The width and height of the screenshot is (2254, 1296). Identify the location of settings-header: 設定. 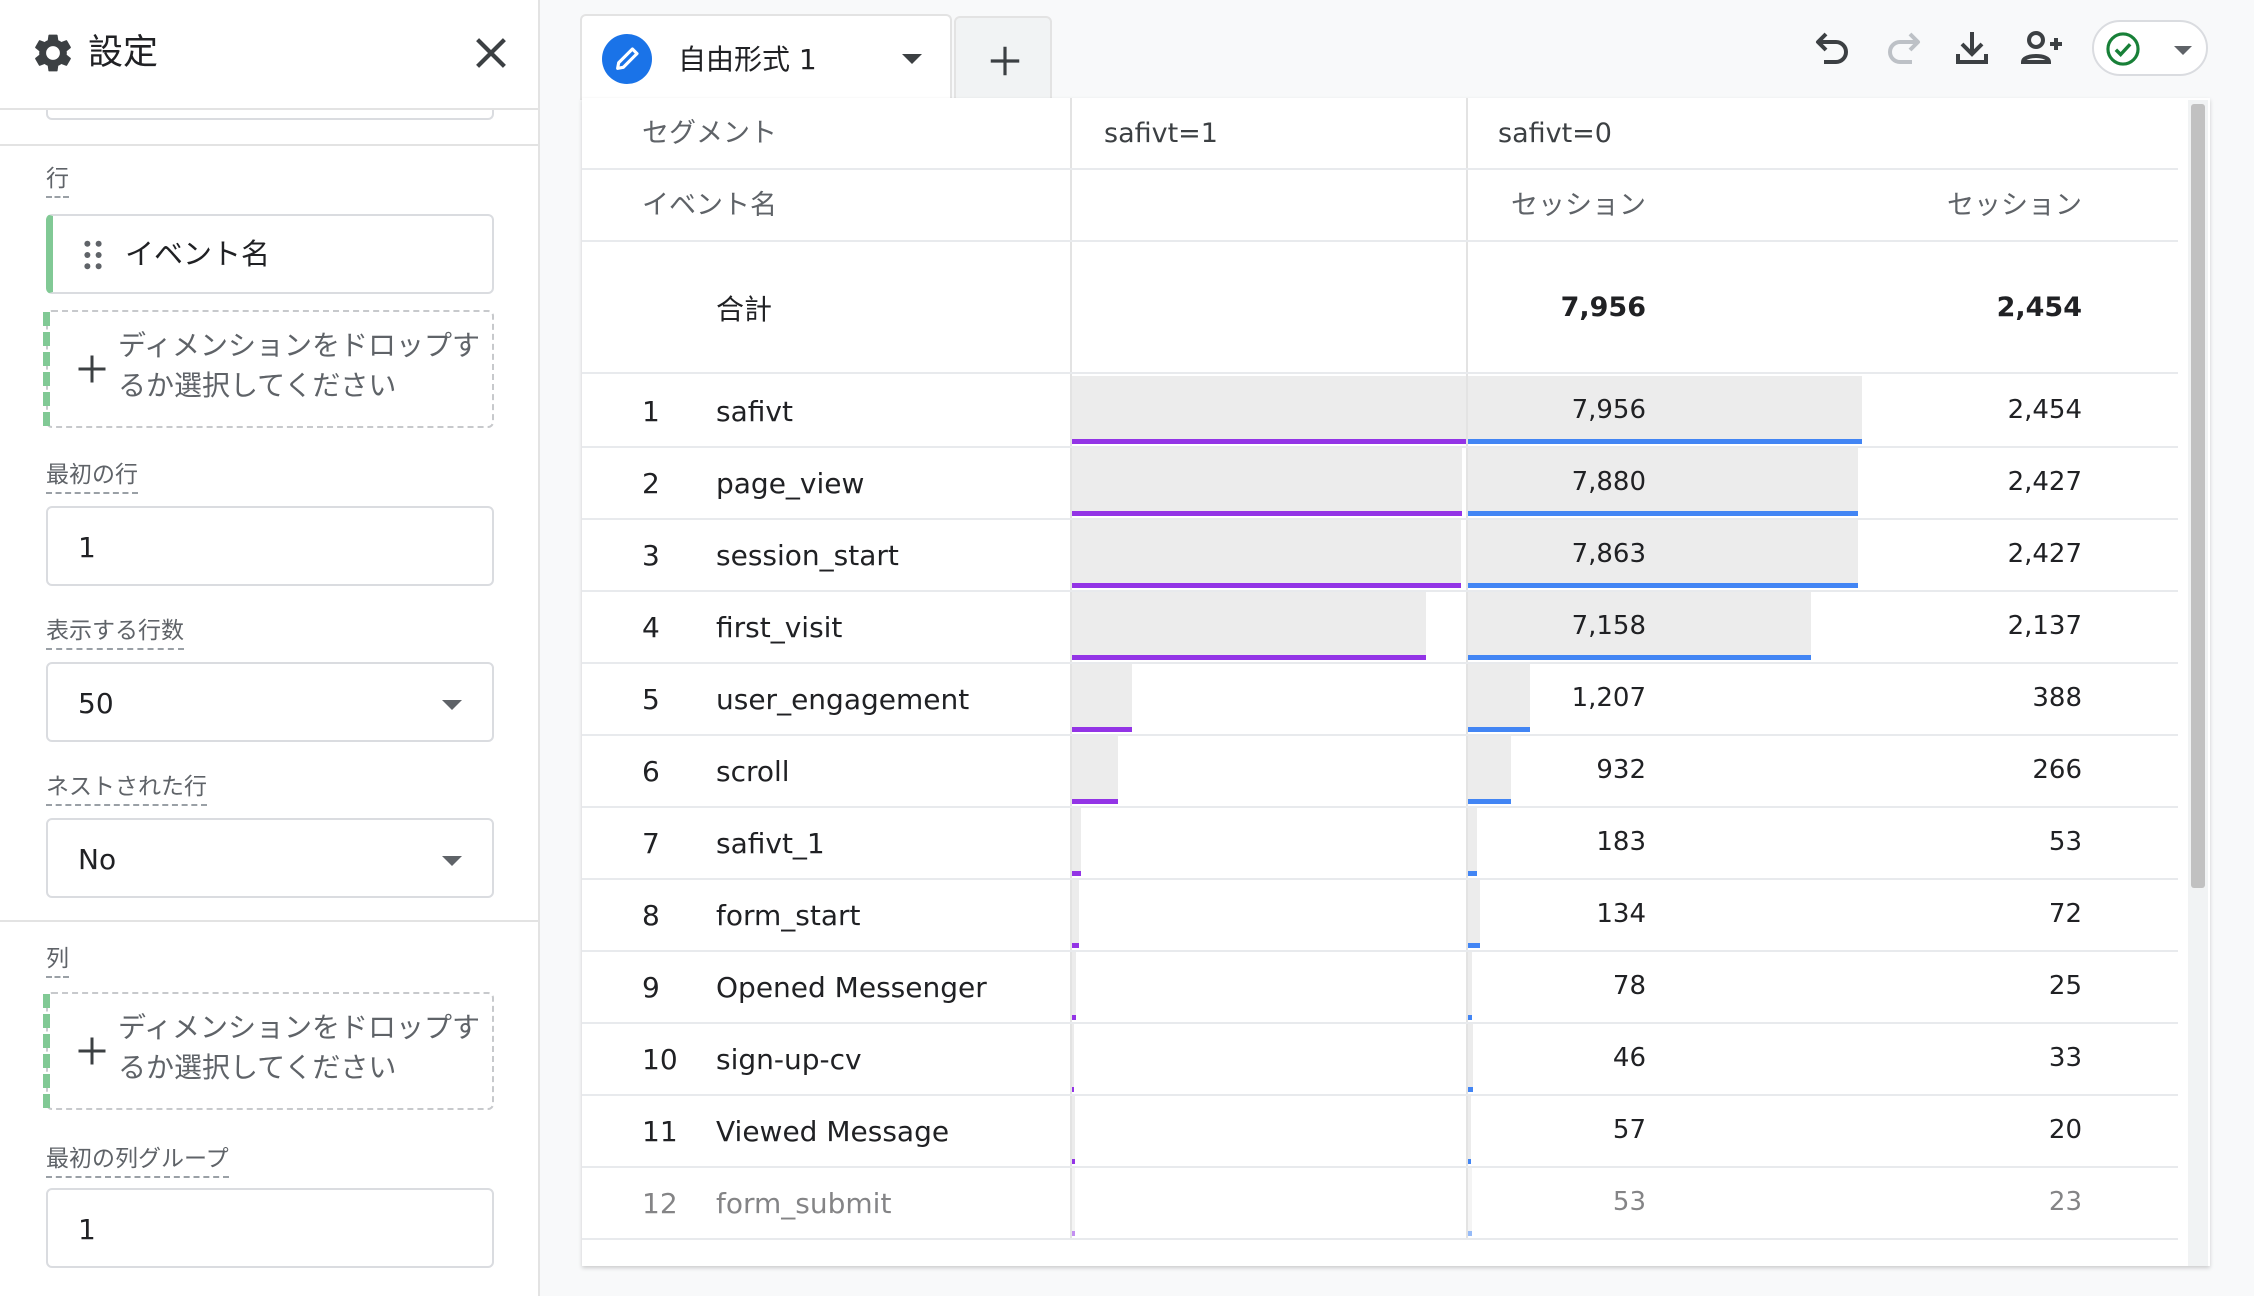
(269, 55).